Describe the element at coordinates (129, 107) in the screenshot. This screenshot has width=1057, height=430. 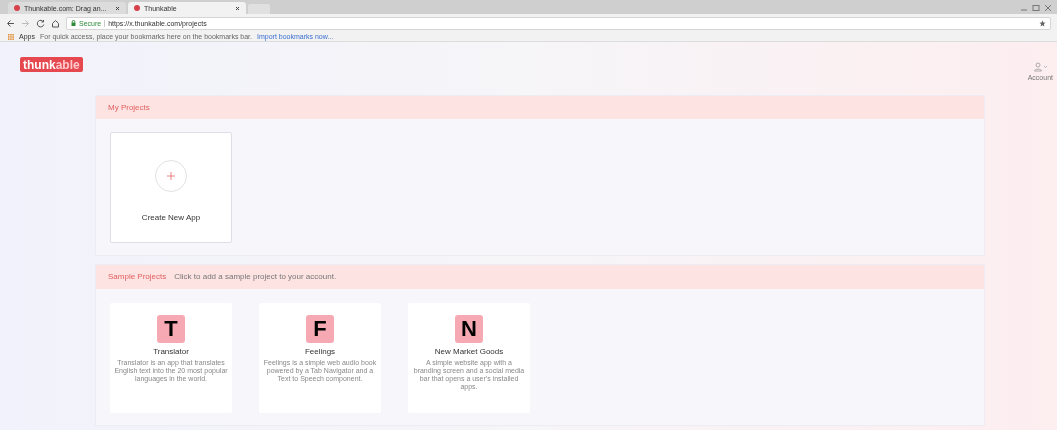
I see `section-title: My Projects` at that location.